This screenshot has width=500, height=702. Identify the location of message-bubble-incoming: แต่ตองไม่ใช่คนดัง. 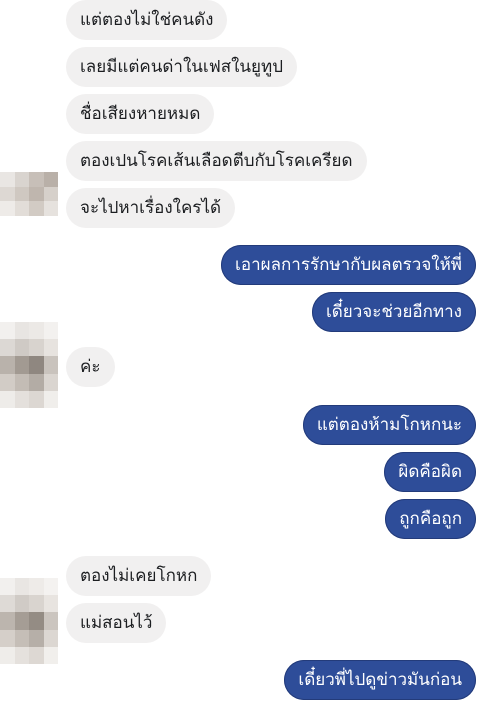
(147, 20).